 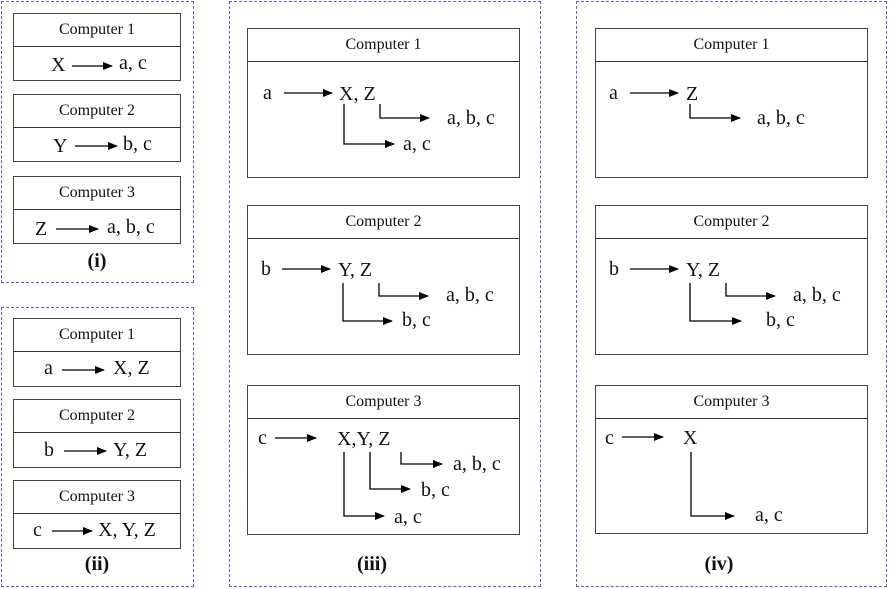 I want to click on output-values: a, c, so click(x=133, y=63).